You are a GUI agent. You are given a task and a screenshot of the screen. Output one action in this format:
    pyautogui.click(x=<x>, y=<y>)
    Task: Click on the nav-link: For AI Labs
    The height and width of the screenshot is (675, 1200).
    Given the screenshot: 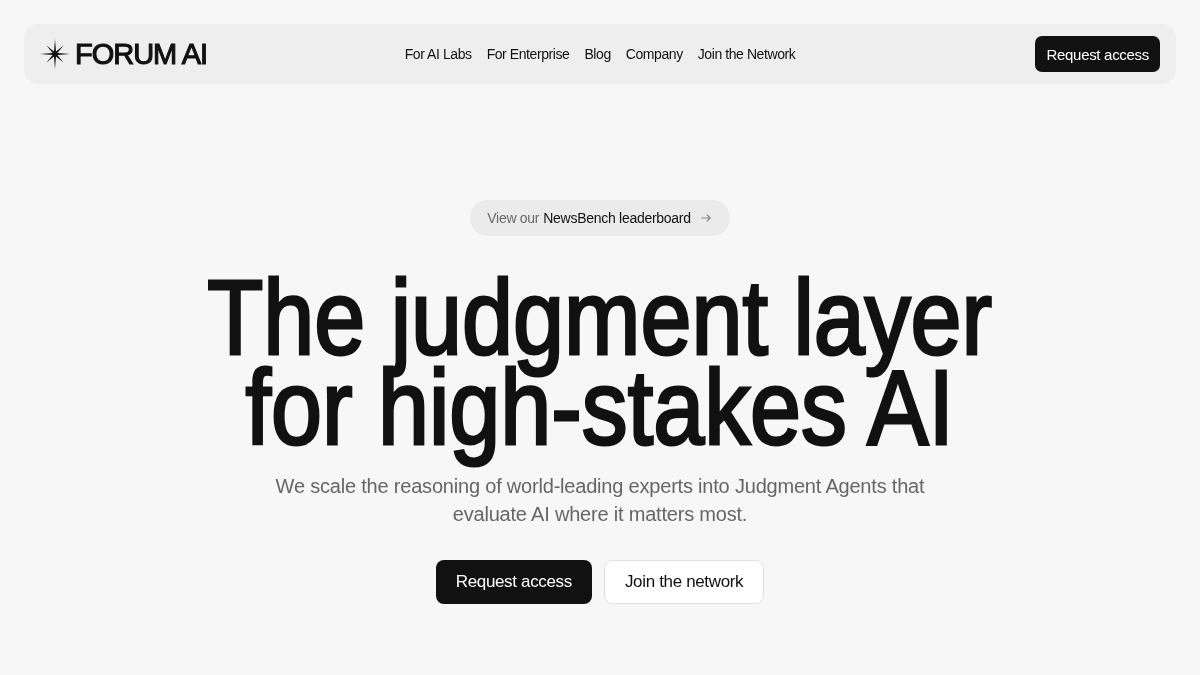 What is the action you would take?
    pyautogui.click(x=438, y=54)
    